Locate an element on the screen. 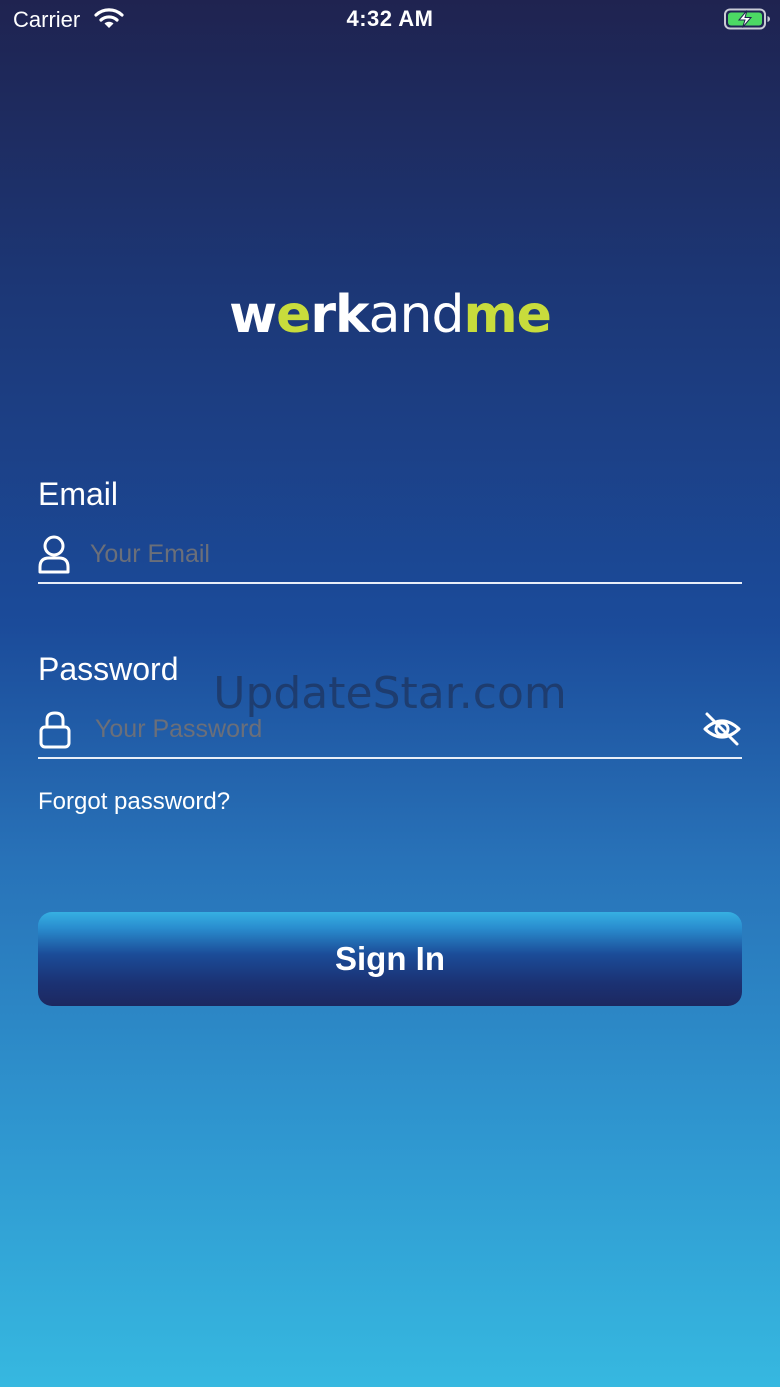  logo-part-me: me is located at coordinates (507, 315).